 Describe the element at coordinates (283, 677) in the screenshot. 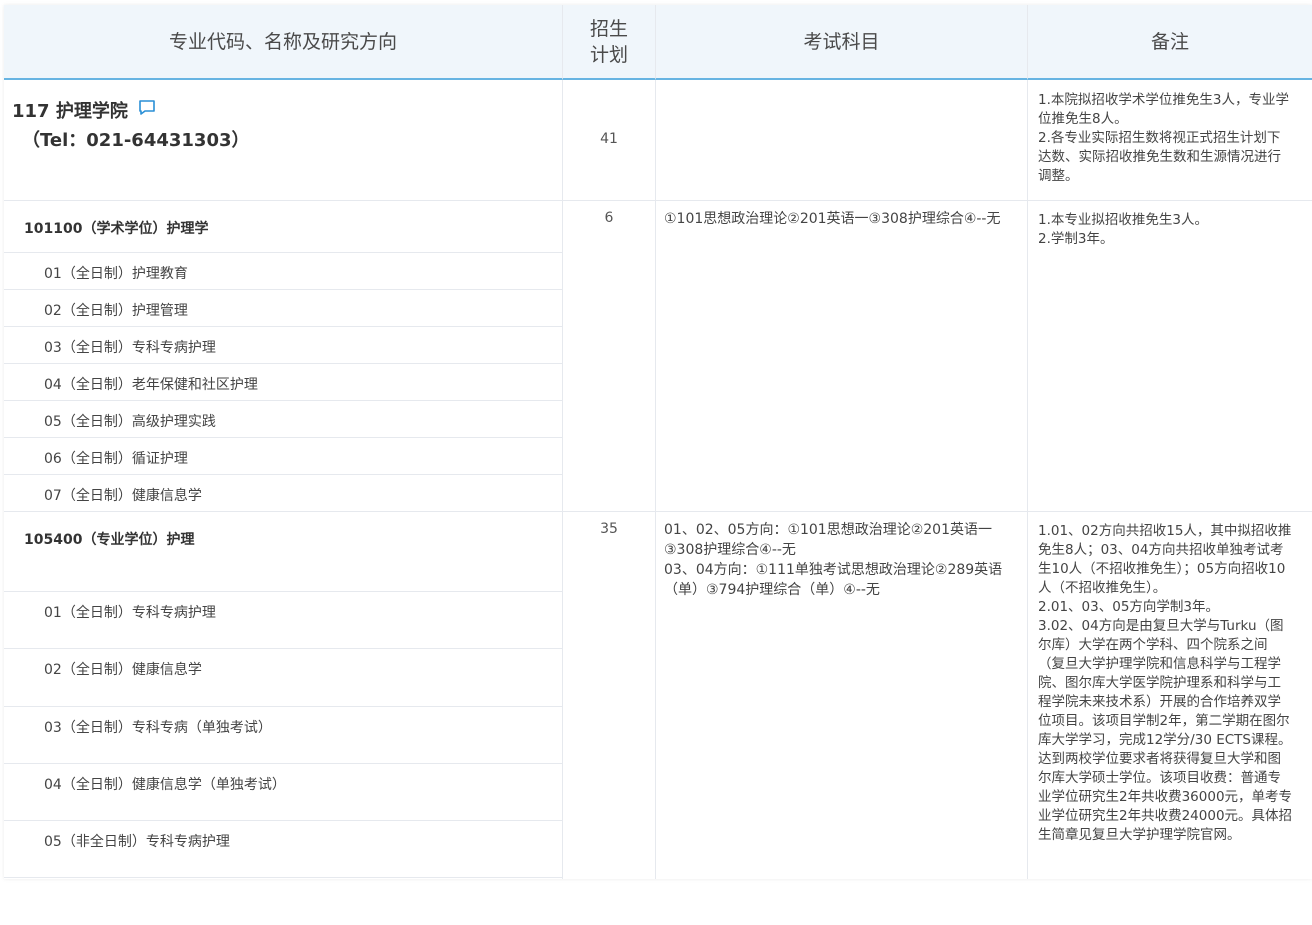

I see `list-item: 02（全日制）健康信息学` at that location.